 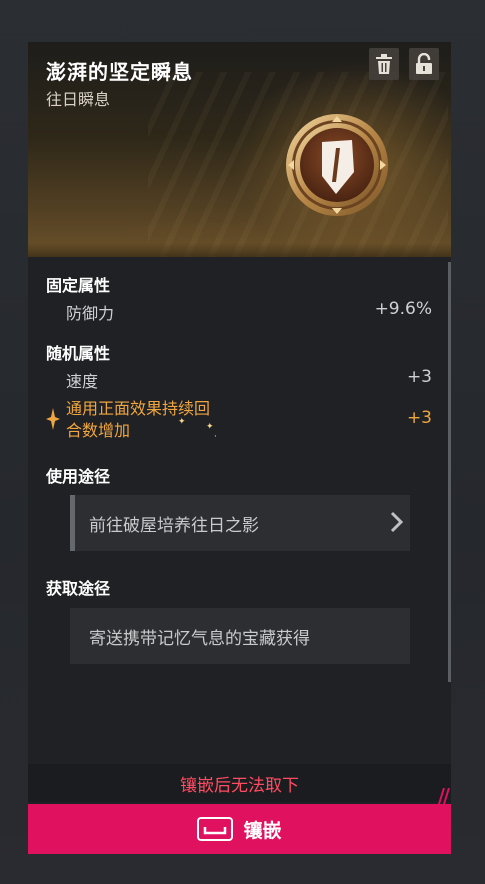 What do you see at coordinates (78, 476) in the screenshot?
I see `usage-heading: 使用途径` at bounding box center [78, 476].